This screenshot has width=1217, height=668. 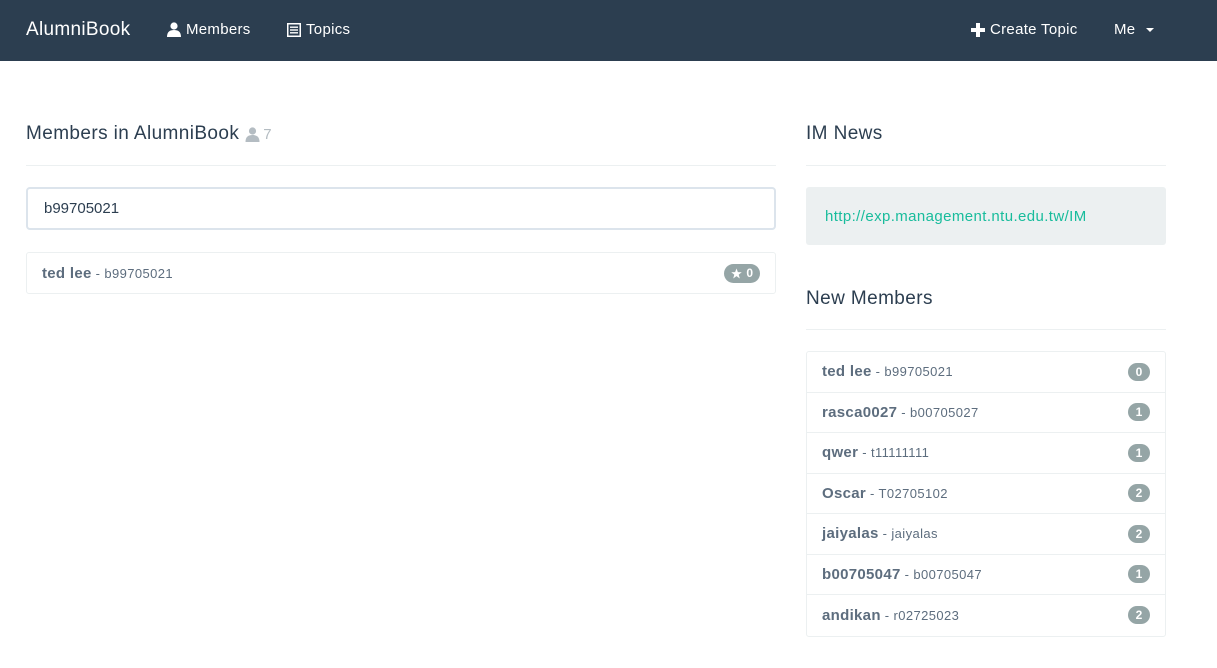 I want to click on nav-topics: Topics, so click(x=318, y=29).